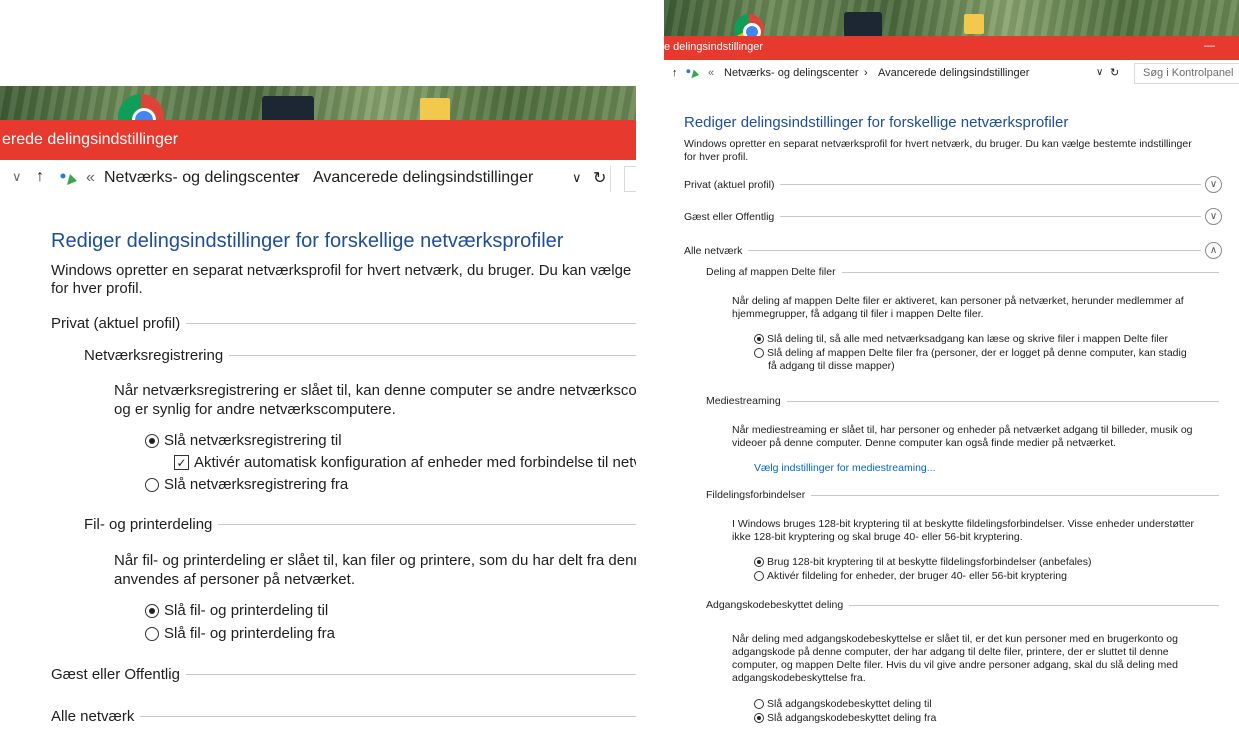 The width and height of the screenshot is (1239, 731). Describe the element at coordinates (953, 216) in the screenshot. I see `profile-guest-header: Gæst eller Offentlig ∨` at that location.